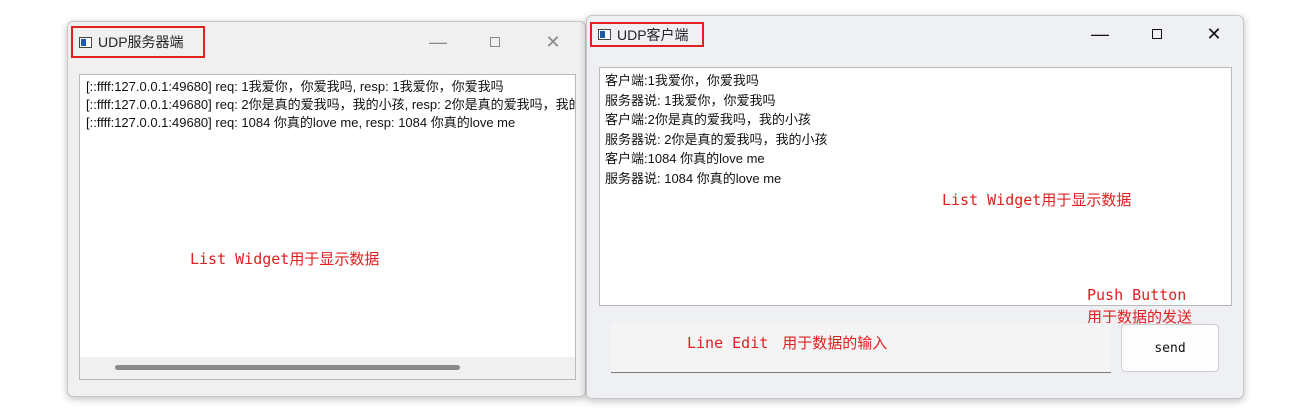  What do you see at coordinates (918, 81) in the screenshot?
I see `list-item: 客户端:1我爱你，你爱我吗` at bounding box center [918, 81].